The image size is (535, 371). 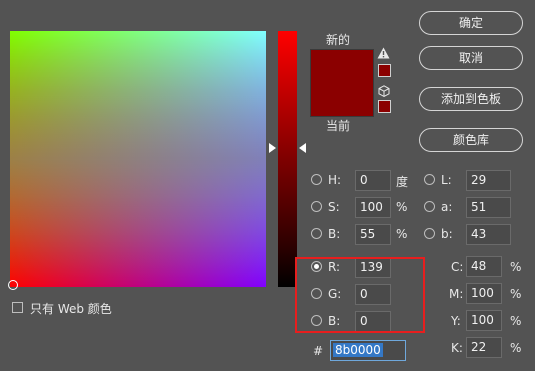 I want to click on ok-button: 确定, so click(x=471, y=23).